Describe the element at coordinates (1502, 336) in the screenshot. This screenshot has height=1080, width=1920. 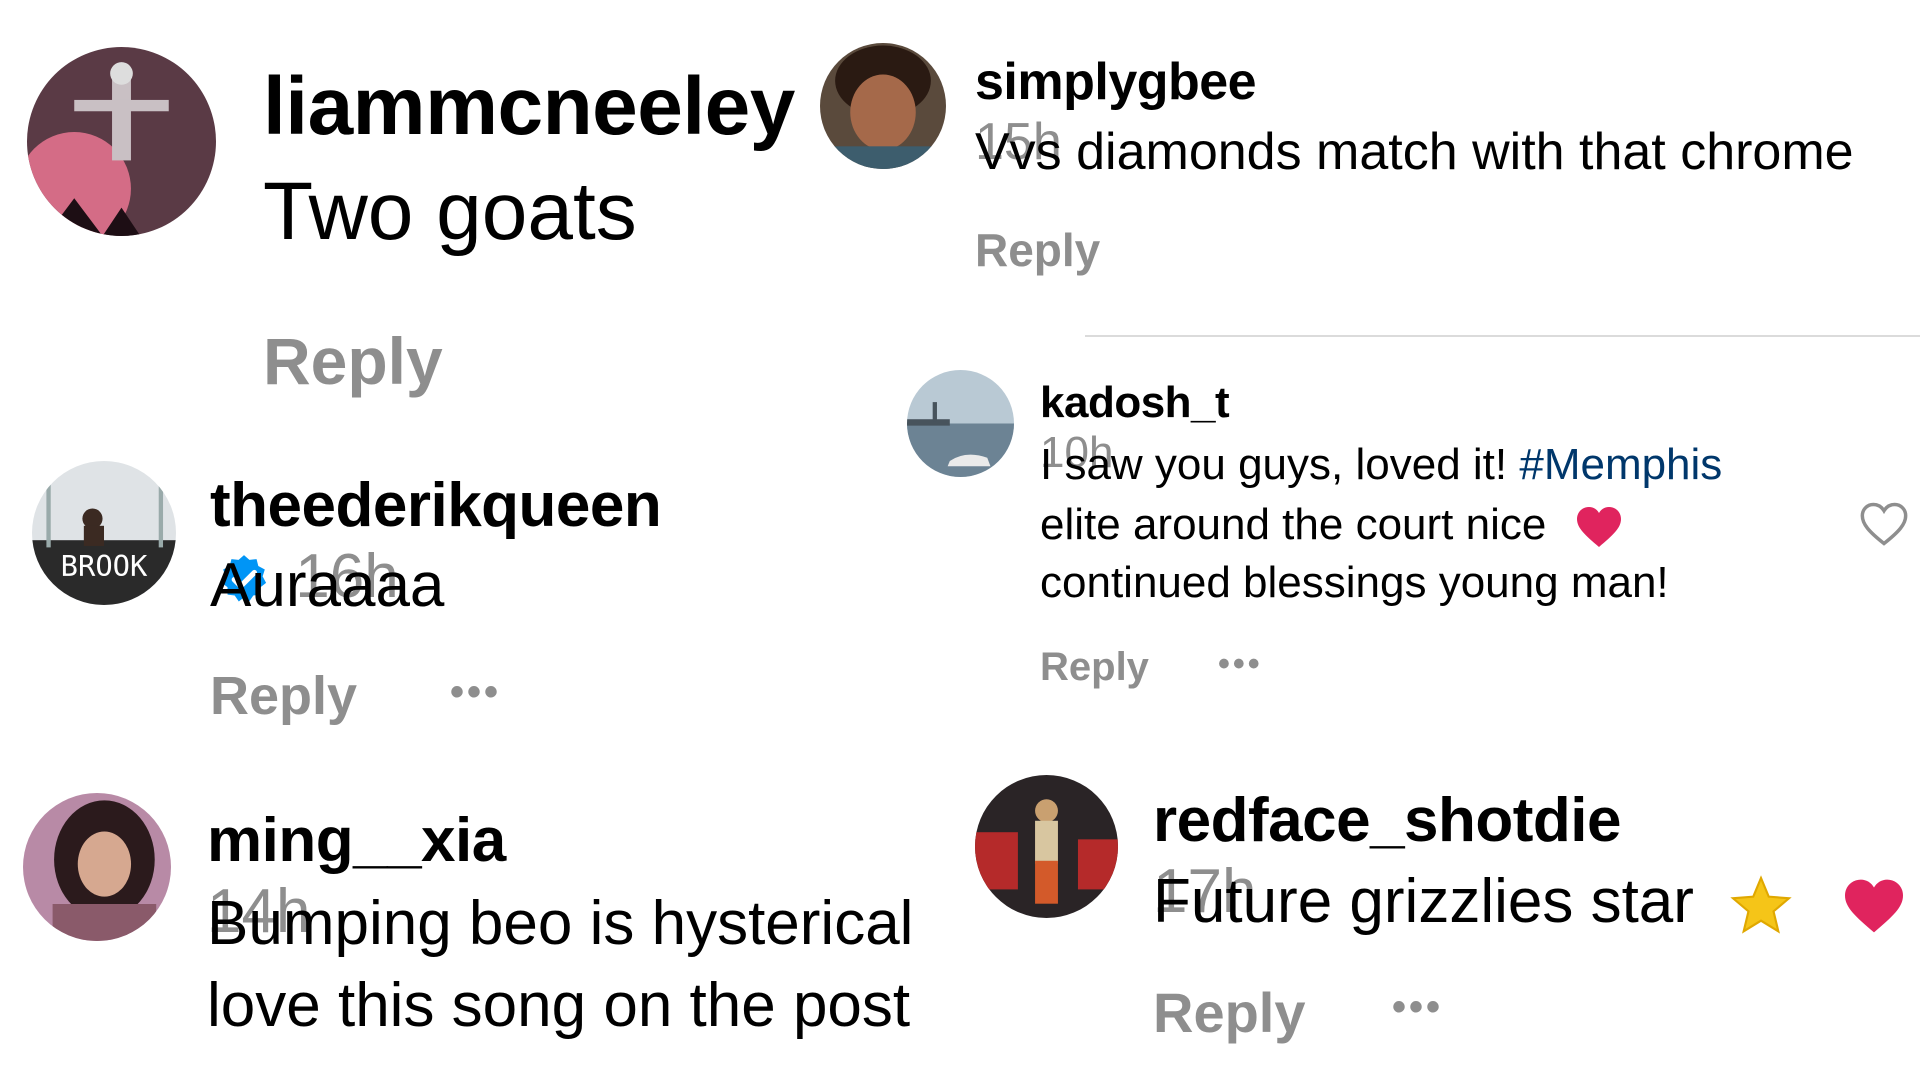
I see `divider` at that location.